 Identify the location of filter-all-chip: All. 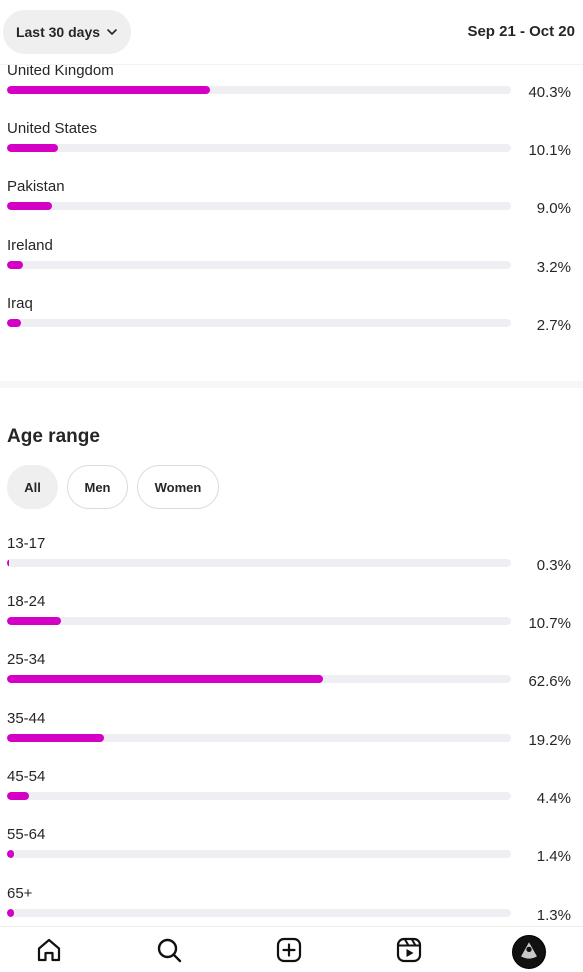
(32, 487).